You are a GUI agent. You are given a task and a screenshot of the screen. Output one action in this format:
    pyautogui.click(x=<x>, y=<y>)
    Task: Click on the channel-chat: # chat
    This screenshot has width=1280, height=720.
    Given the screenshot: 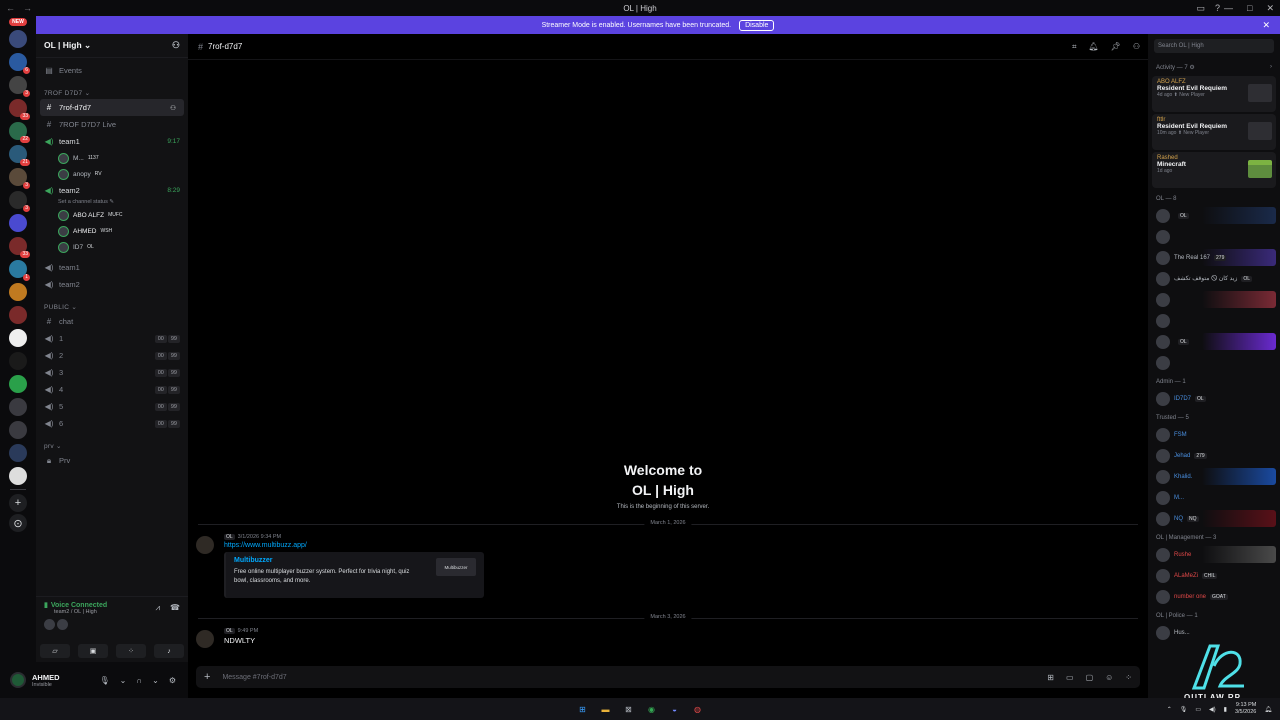 What is the action you would take?
    pyautogui.click(x=112, y=321)
    